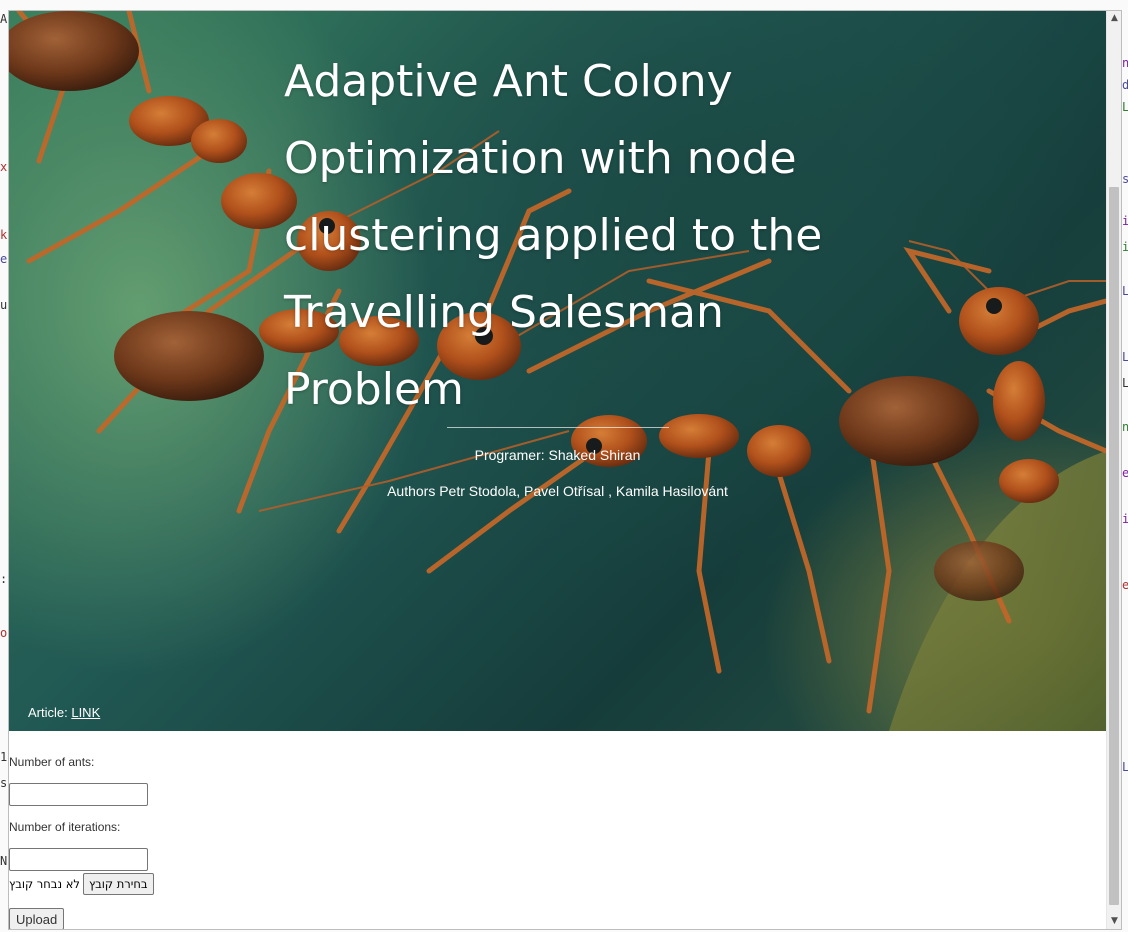 The height and width of the screenshot is (932, 1128). I want to click on iterations-input, so click(78, 859).